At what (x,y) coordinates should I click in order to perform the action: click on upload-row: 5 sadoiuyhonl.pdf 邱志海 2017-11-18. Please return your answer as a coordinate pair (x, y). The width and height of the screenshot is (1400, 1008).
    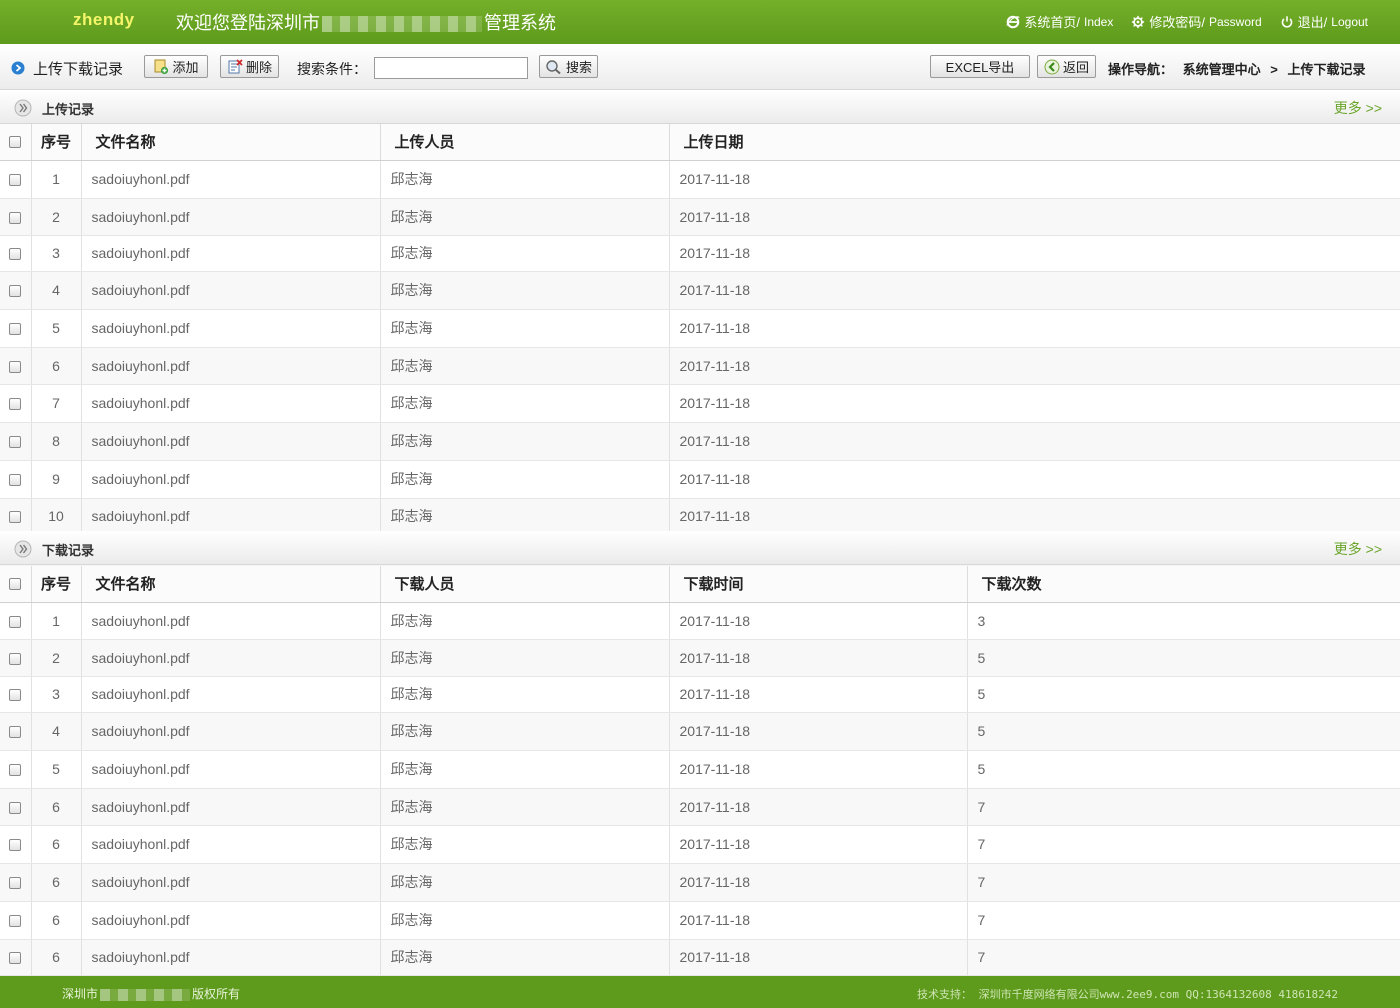
    Looking at the image, I should click on (700, 328).